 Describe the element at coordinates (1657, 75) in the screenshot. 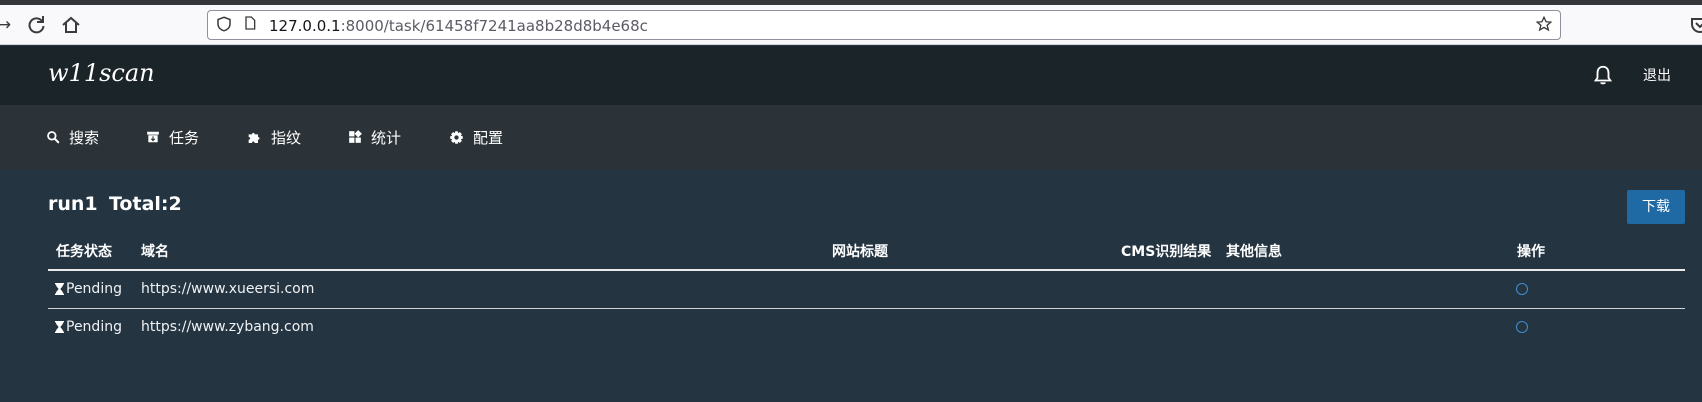

I see `logout-link: 退出` at that location.